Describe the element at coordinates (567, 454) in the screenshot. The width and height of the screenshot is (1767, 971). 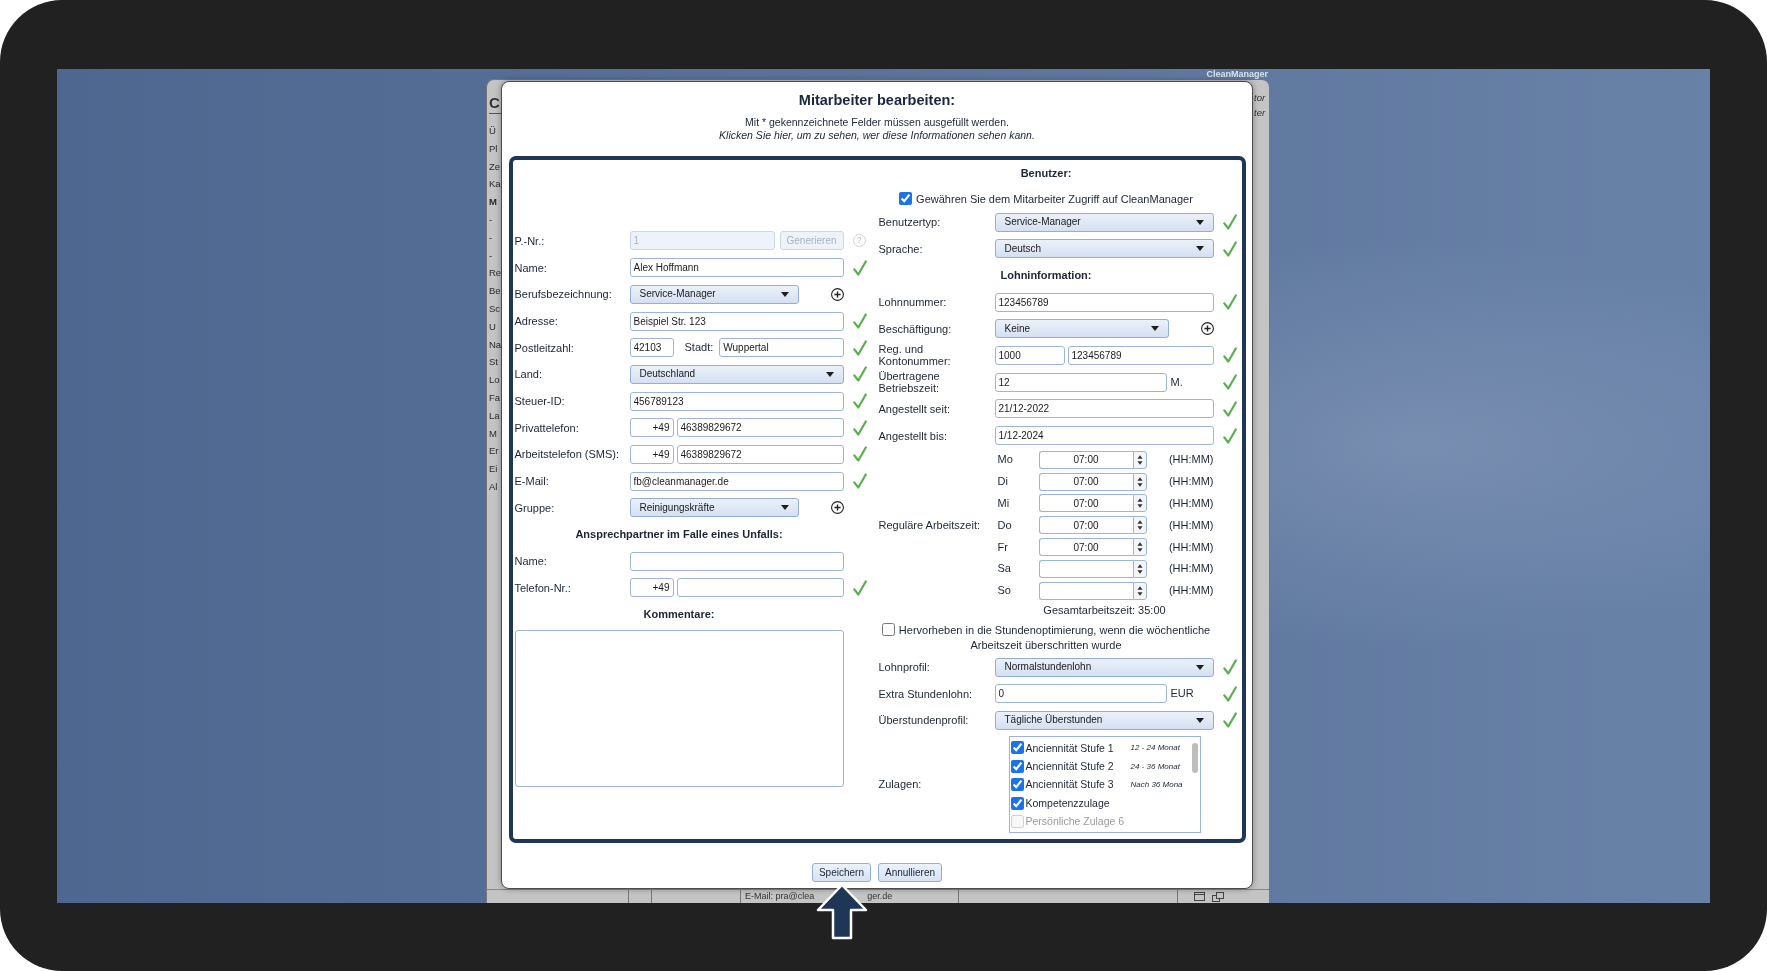
I see `field-label: Arbeitstelefon (SMS):` at that location.